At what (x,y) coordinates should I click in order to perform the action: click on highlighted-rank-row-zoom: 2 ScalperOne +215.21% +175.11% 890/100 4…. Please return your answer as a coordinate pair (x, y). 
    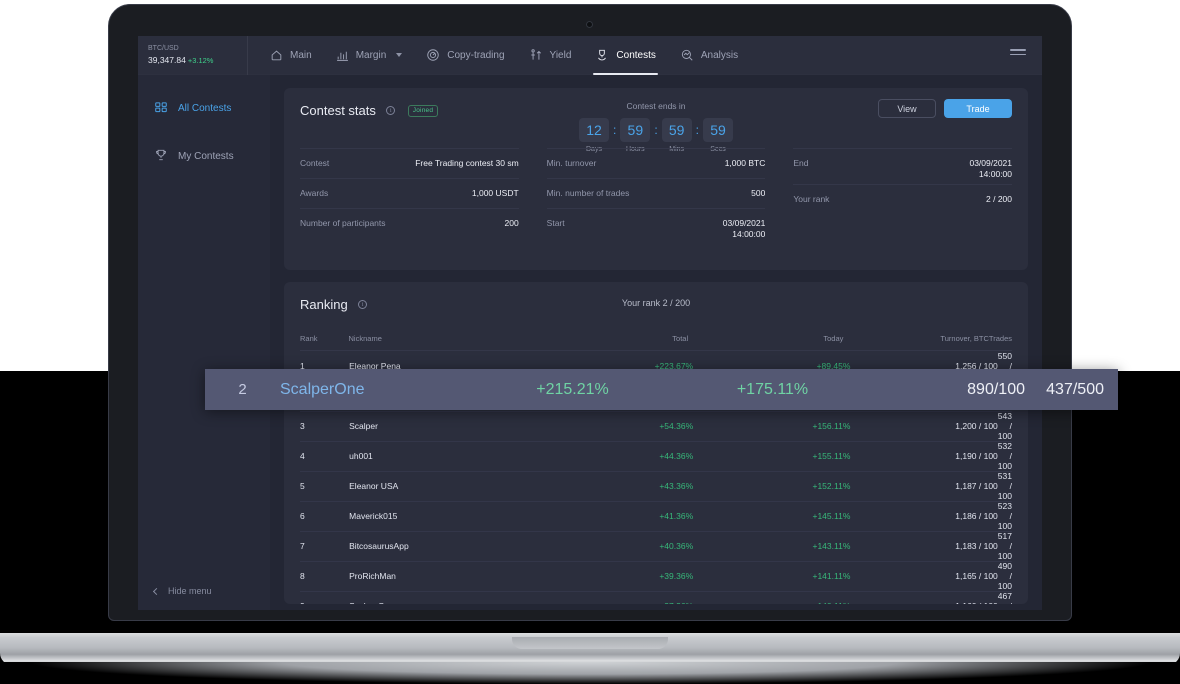
    Looking at the image, I should click on (661, 389).